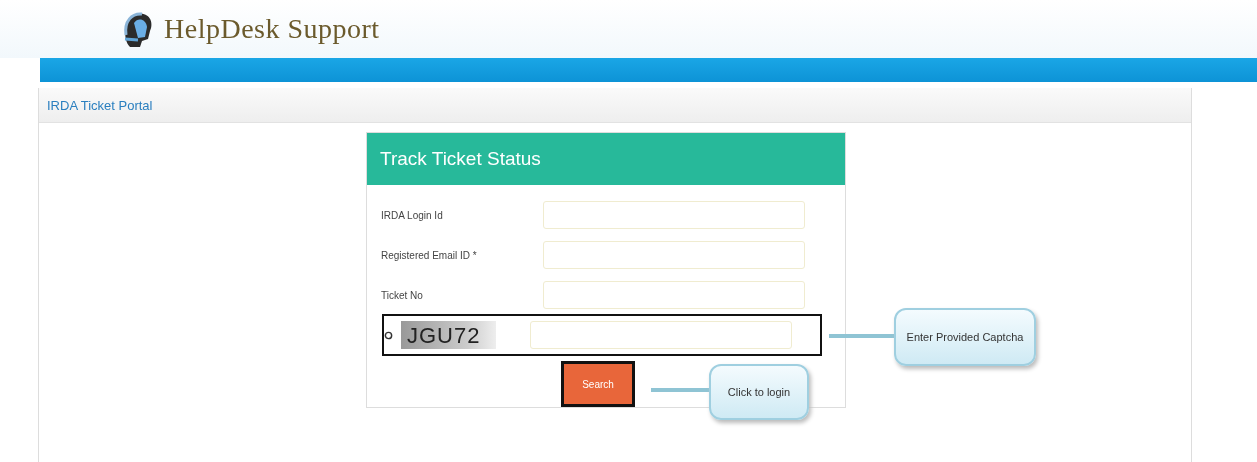  Describe the element at coordinates (100, 105) in the screenshot. I see `breadcrumb-title: IRDA Ticket Portal` at that location.